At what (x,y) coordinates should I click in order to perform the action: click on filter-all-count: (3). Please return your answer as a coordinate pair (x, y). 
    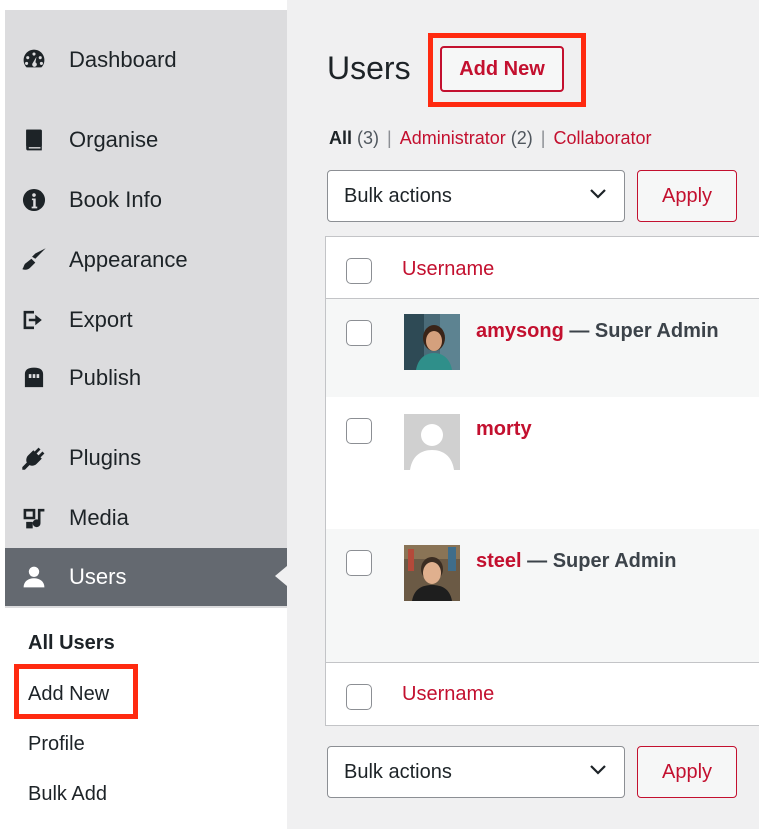
    Looking at the image, I should click on (368, 138).